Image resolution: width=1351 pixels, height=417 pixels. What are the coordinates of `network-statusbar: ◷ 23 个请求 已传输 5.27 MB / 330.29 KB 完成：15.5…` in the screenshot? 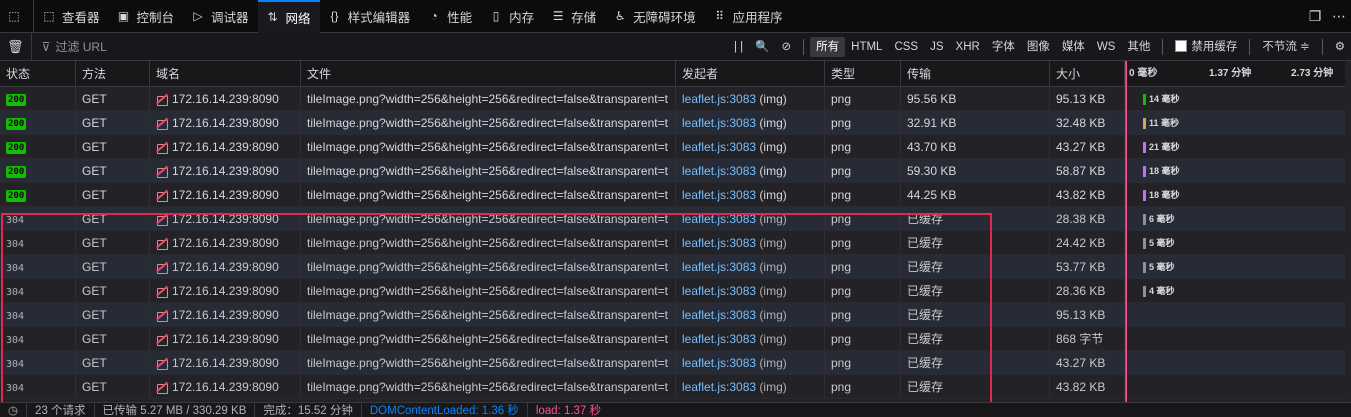 It's located at (675, 409).